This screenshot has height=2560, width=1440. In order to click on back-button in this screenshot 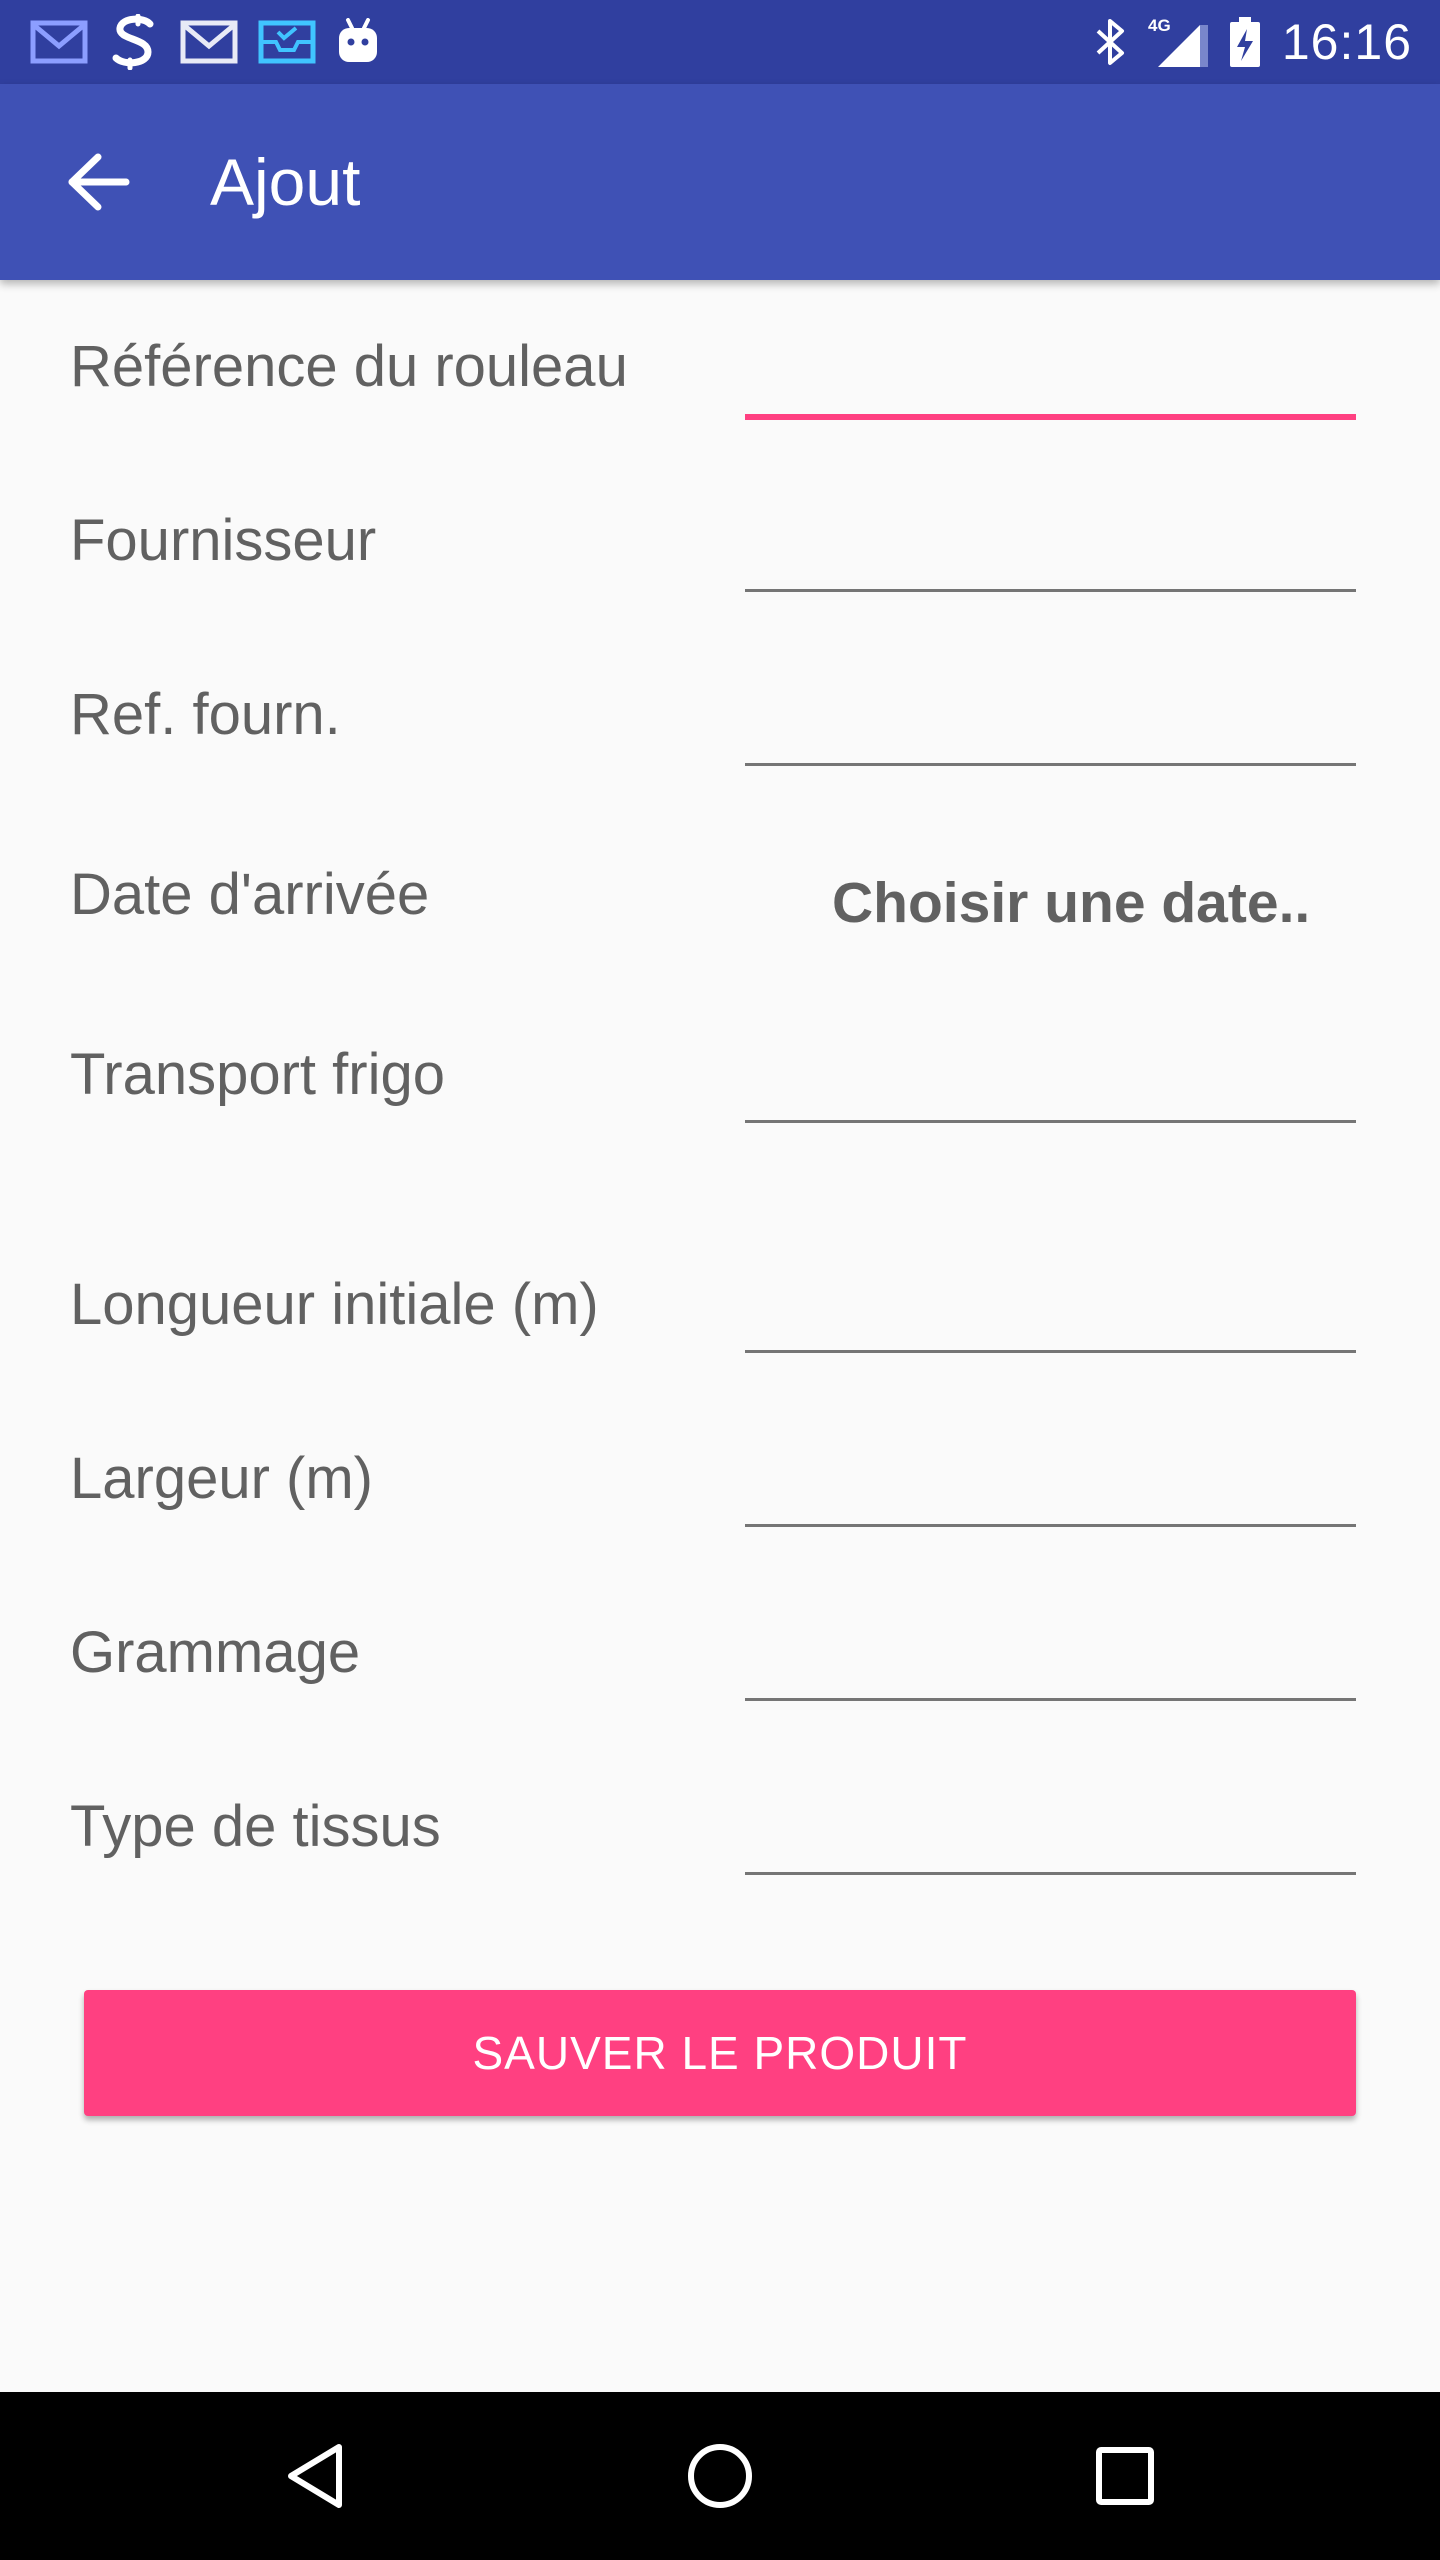, I will do `click(98, 182)`.